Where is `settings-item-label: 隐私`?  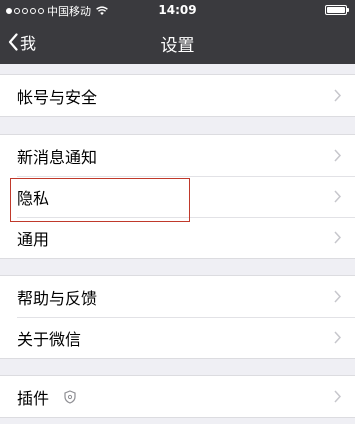
settings-item-label: 隐私 is located at coordinates (33, 198).